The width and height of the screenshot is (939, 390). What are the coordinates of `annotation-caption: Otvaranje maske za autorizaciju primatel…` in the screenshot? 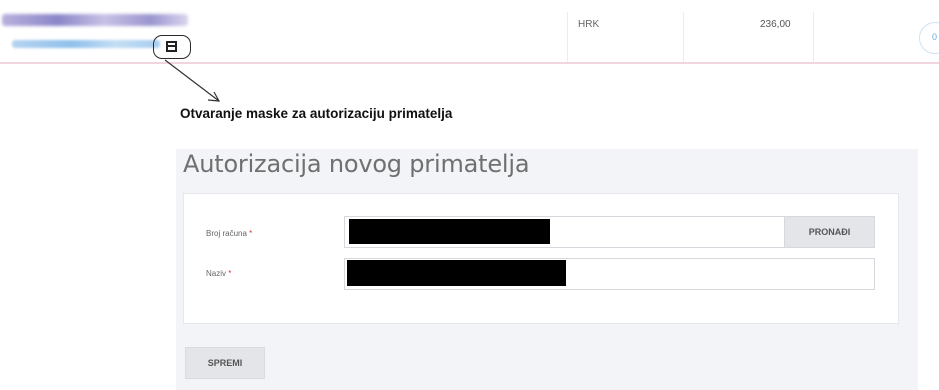 It's located at (316, 113).